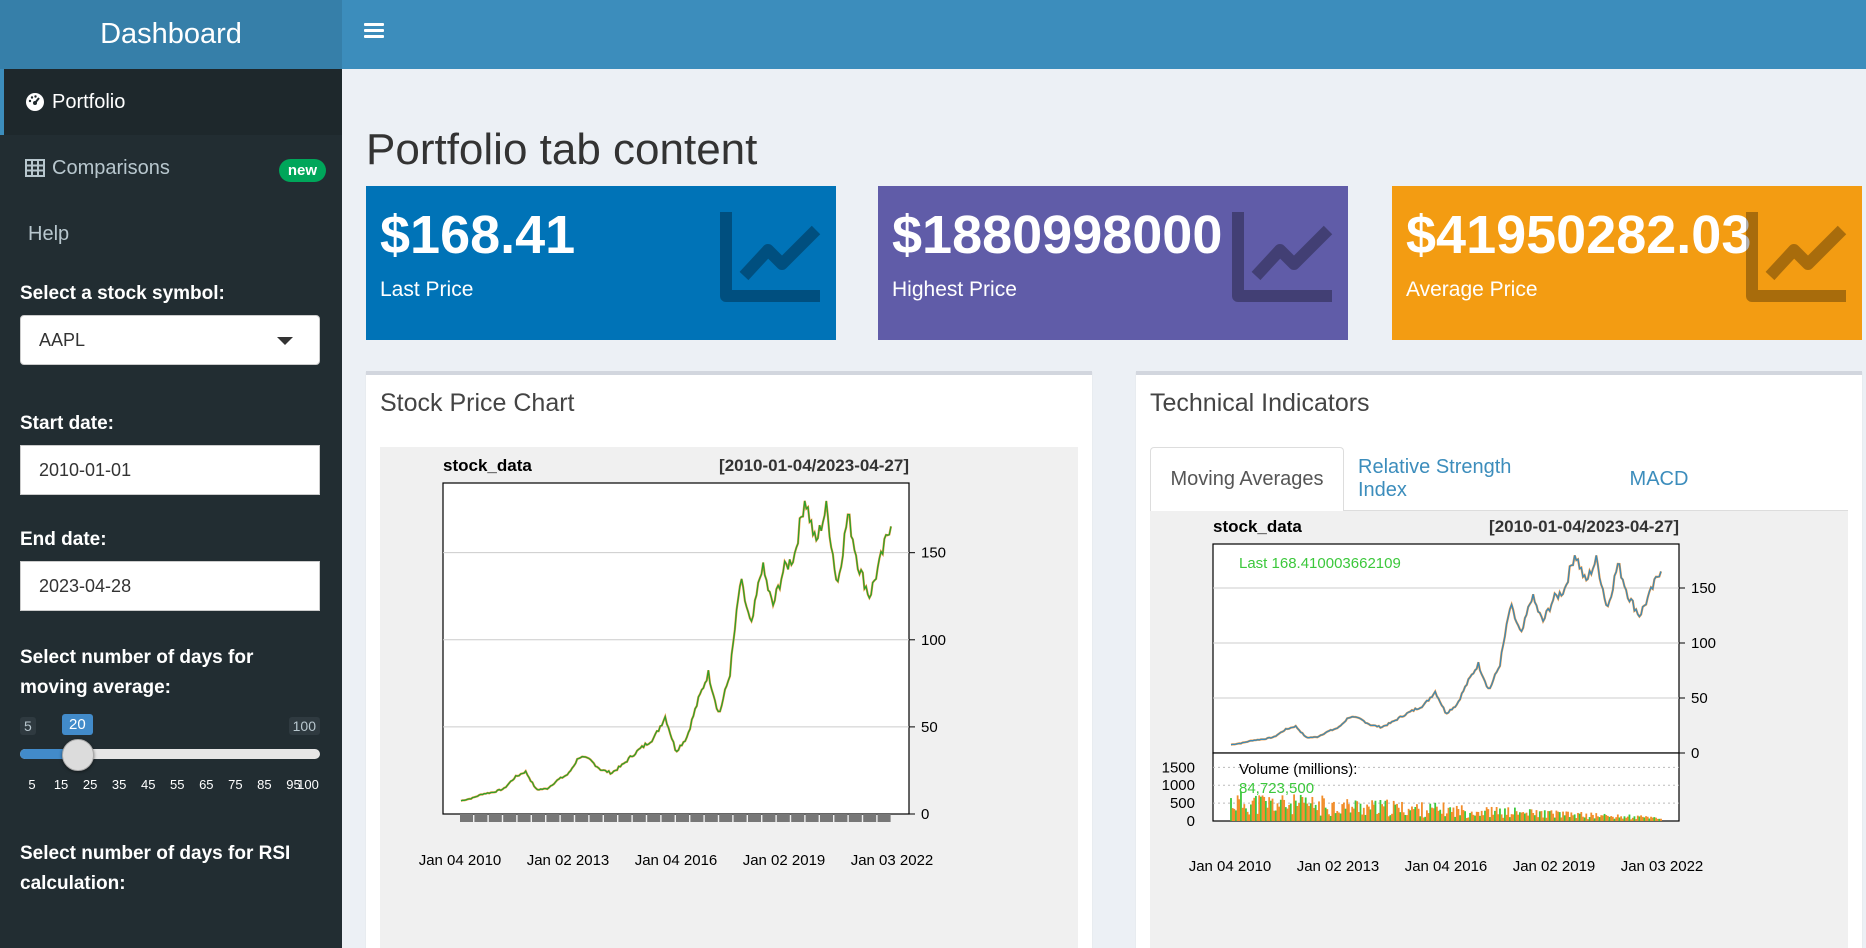 This screenshot has height=948, width=1866. Describe the element at coordinates (28, 726) in the screenshot. I see `slider-min-label: 5` at that location.